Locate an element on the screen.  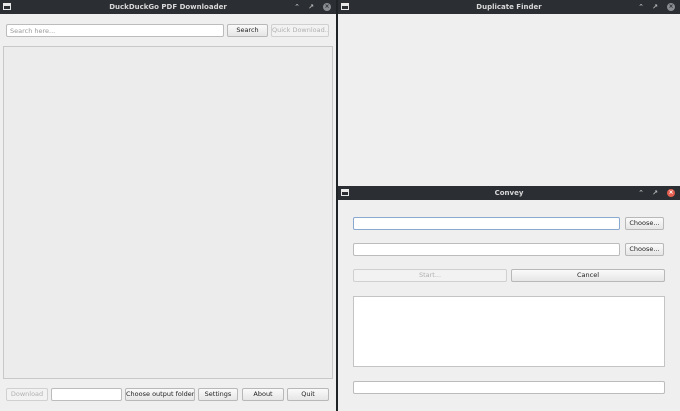
window-title: Convey is located at coordinates (509, 193).